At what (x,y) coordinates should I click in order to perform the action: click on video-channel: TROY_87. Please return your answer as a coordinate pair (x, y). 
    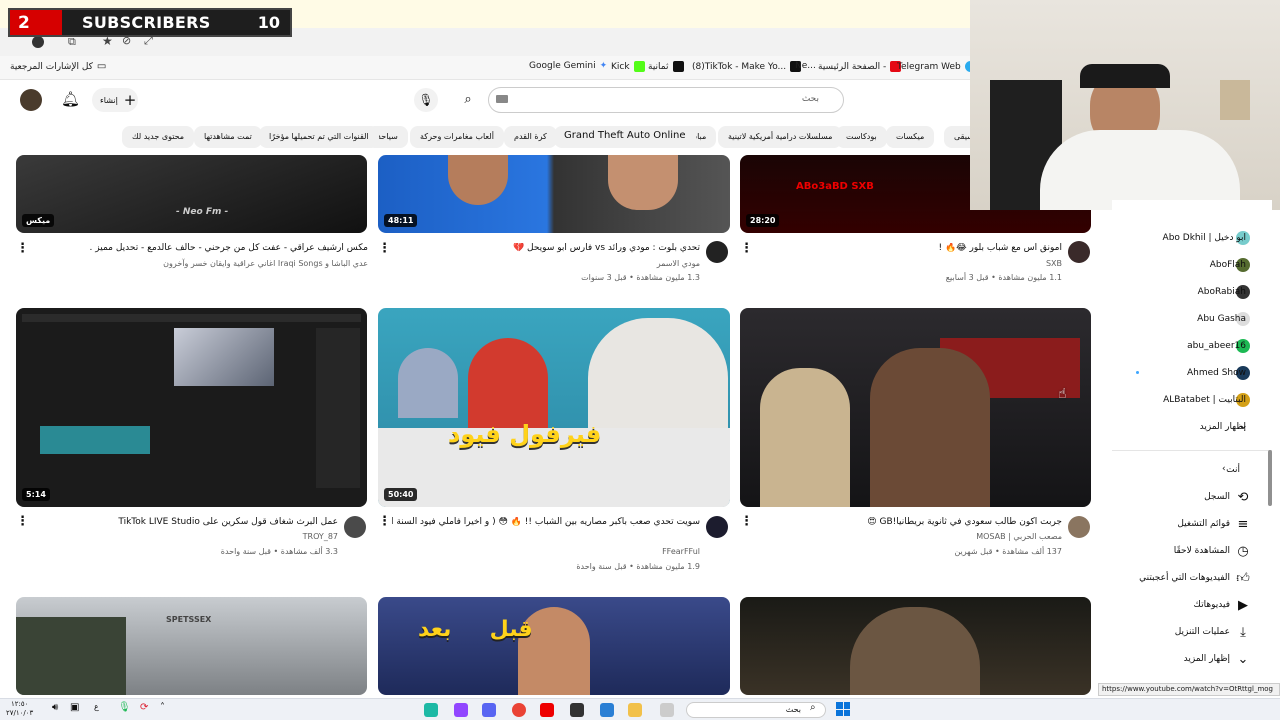
    Looking at the image, I should click on (184, 536).